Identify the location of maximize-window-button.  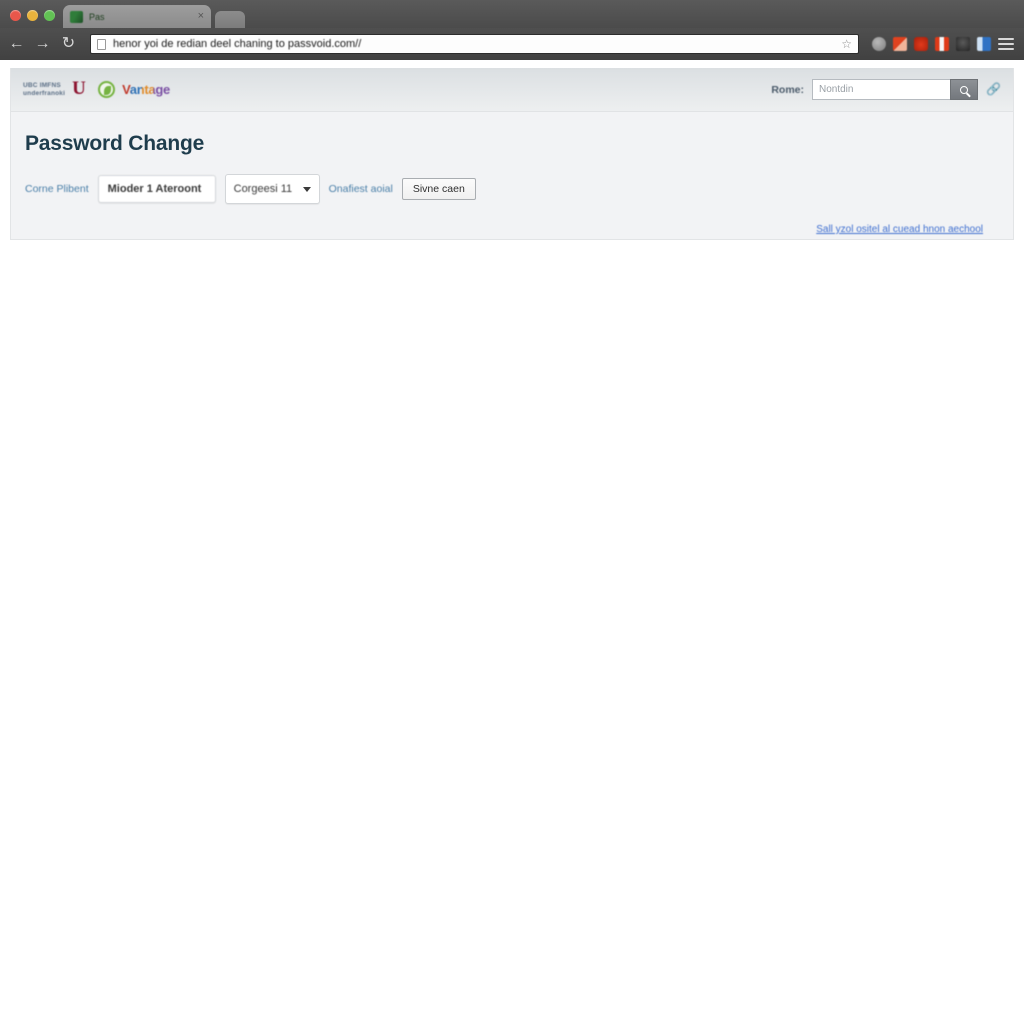
(49, 15).